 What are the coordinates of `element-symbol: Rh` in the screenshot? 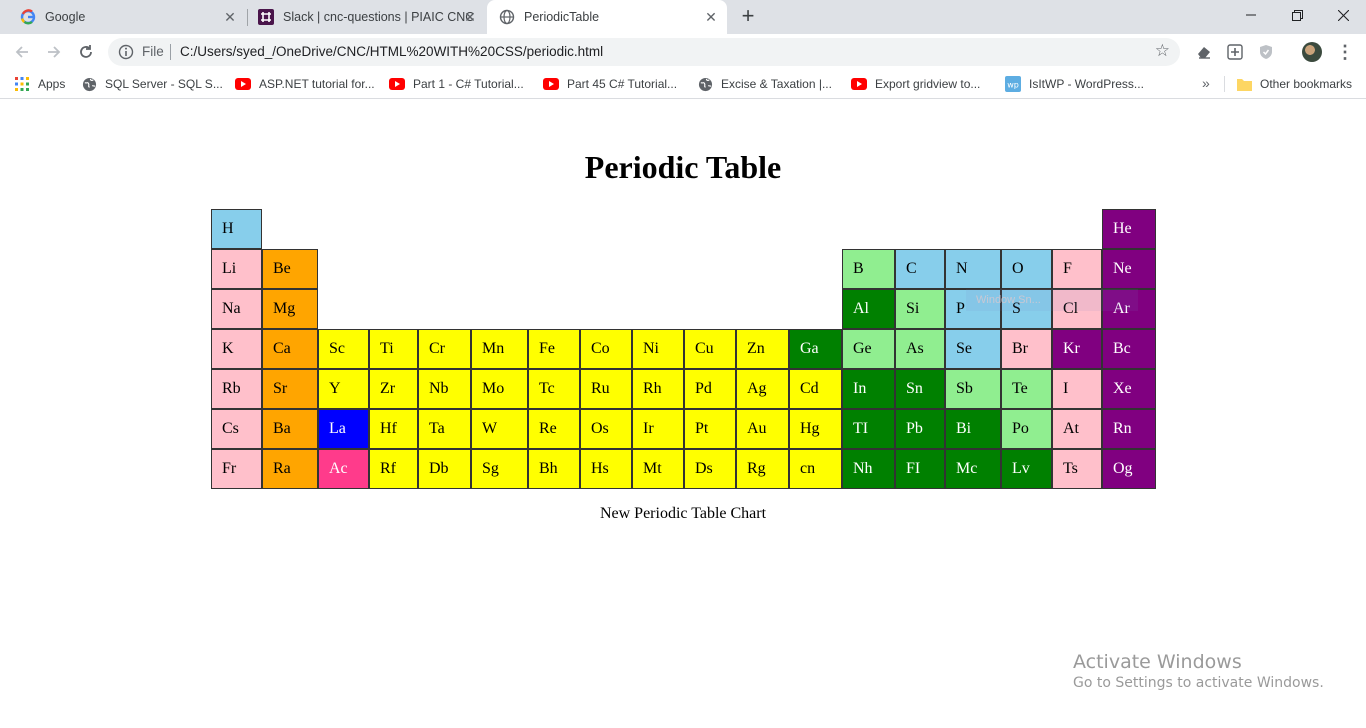 It's located at (652, 388).